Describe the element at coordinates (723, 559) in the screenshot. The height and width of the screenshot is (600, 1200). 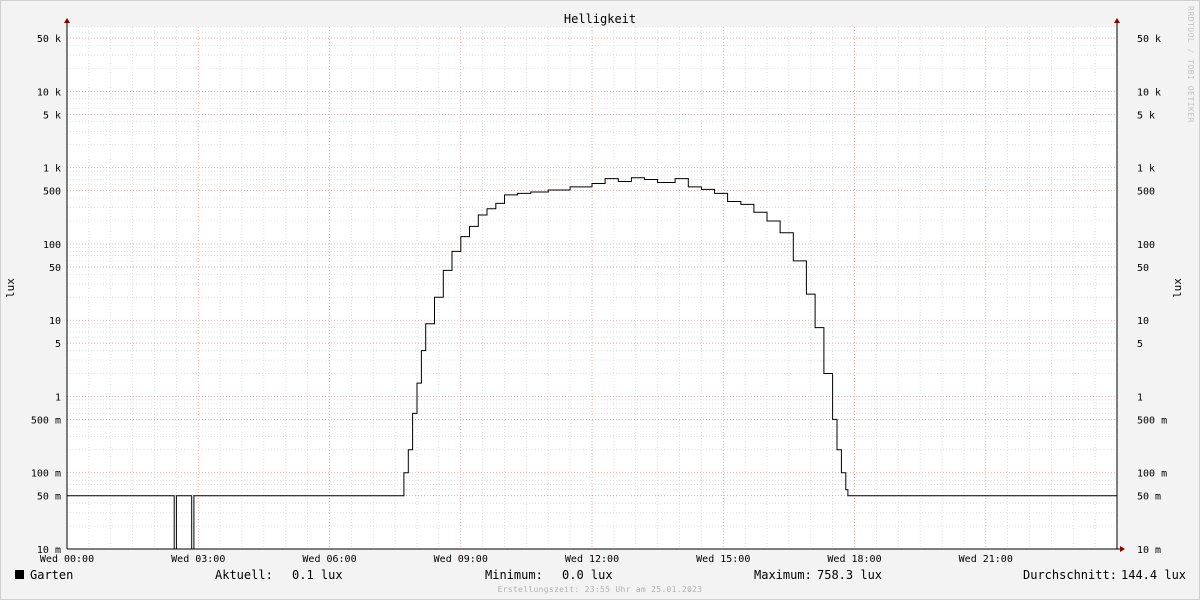
I see `x-tick-label: Wed 15:00` at that location.